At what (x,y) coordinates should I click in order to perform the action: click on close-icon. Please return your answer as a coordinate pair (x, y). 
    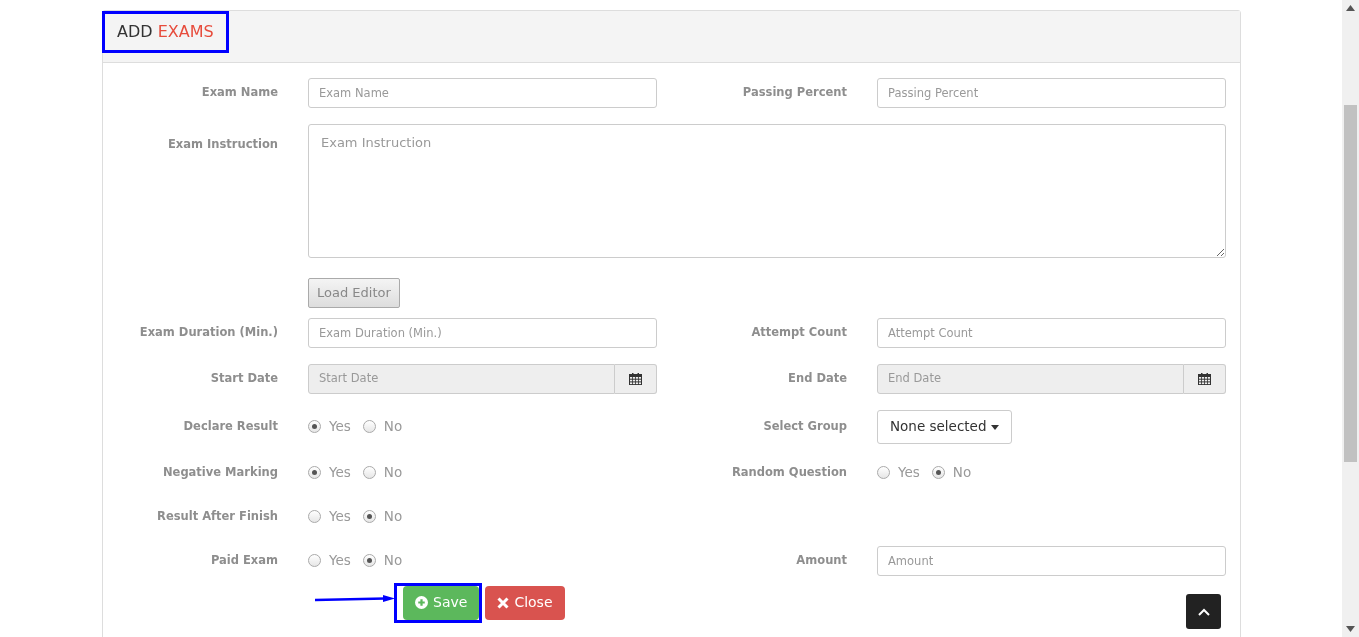
    Looking at the image, I should click on (503, 602).